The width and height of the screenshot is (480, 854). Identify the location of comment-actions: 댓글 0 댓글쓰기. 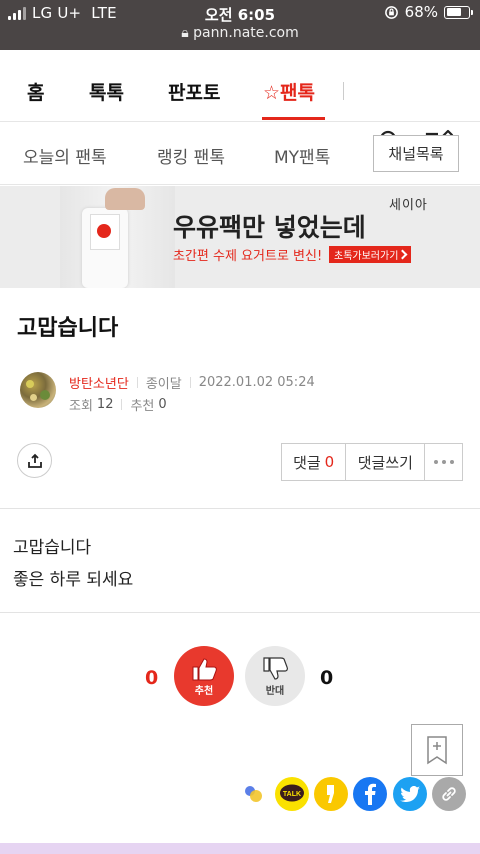
(372, 462).